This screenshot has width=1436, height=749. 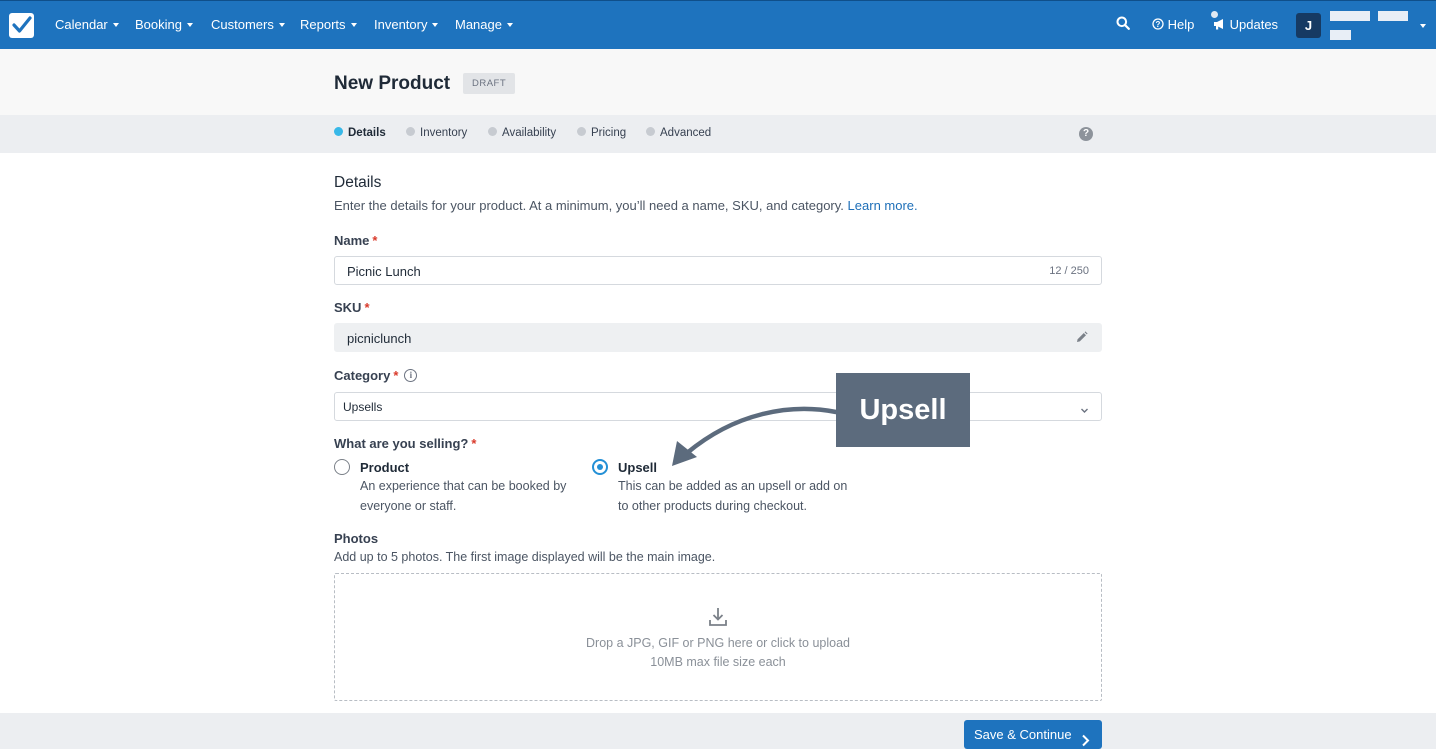 What do you see at coordinates (755, 436) in the screenshot?
I see `curved-arrow-icon` at bounding box center [755, 436].